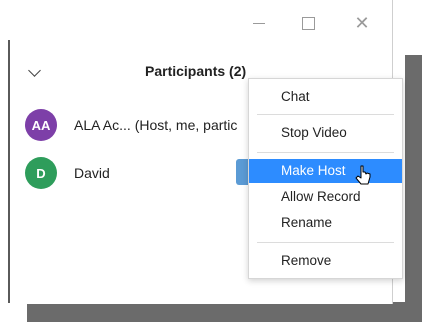 Image resolution: width=422 pixels, height=322 pixels. What do you see at coordinates (196, 71) in the screenshot?
I see `panel-title: Participants (2)` at bounding box center [196, 71].